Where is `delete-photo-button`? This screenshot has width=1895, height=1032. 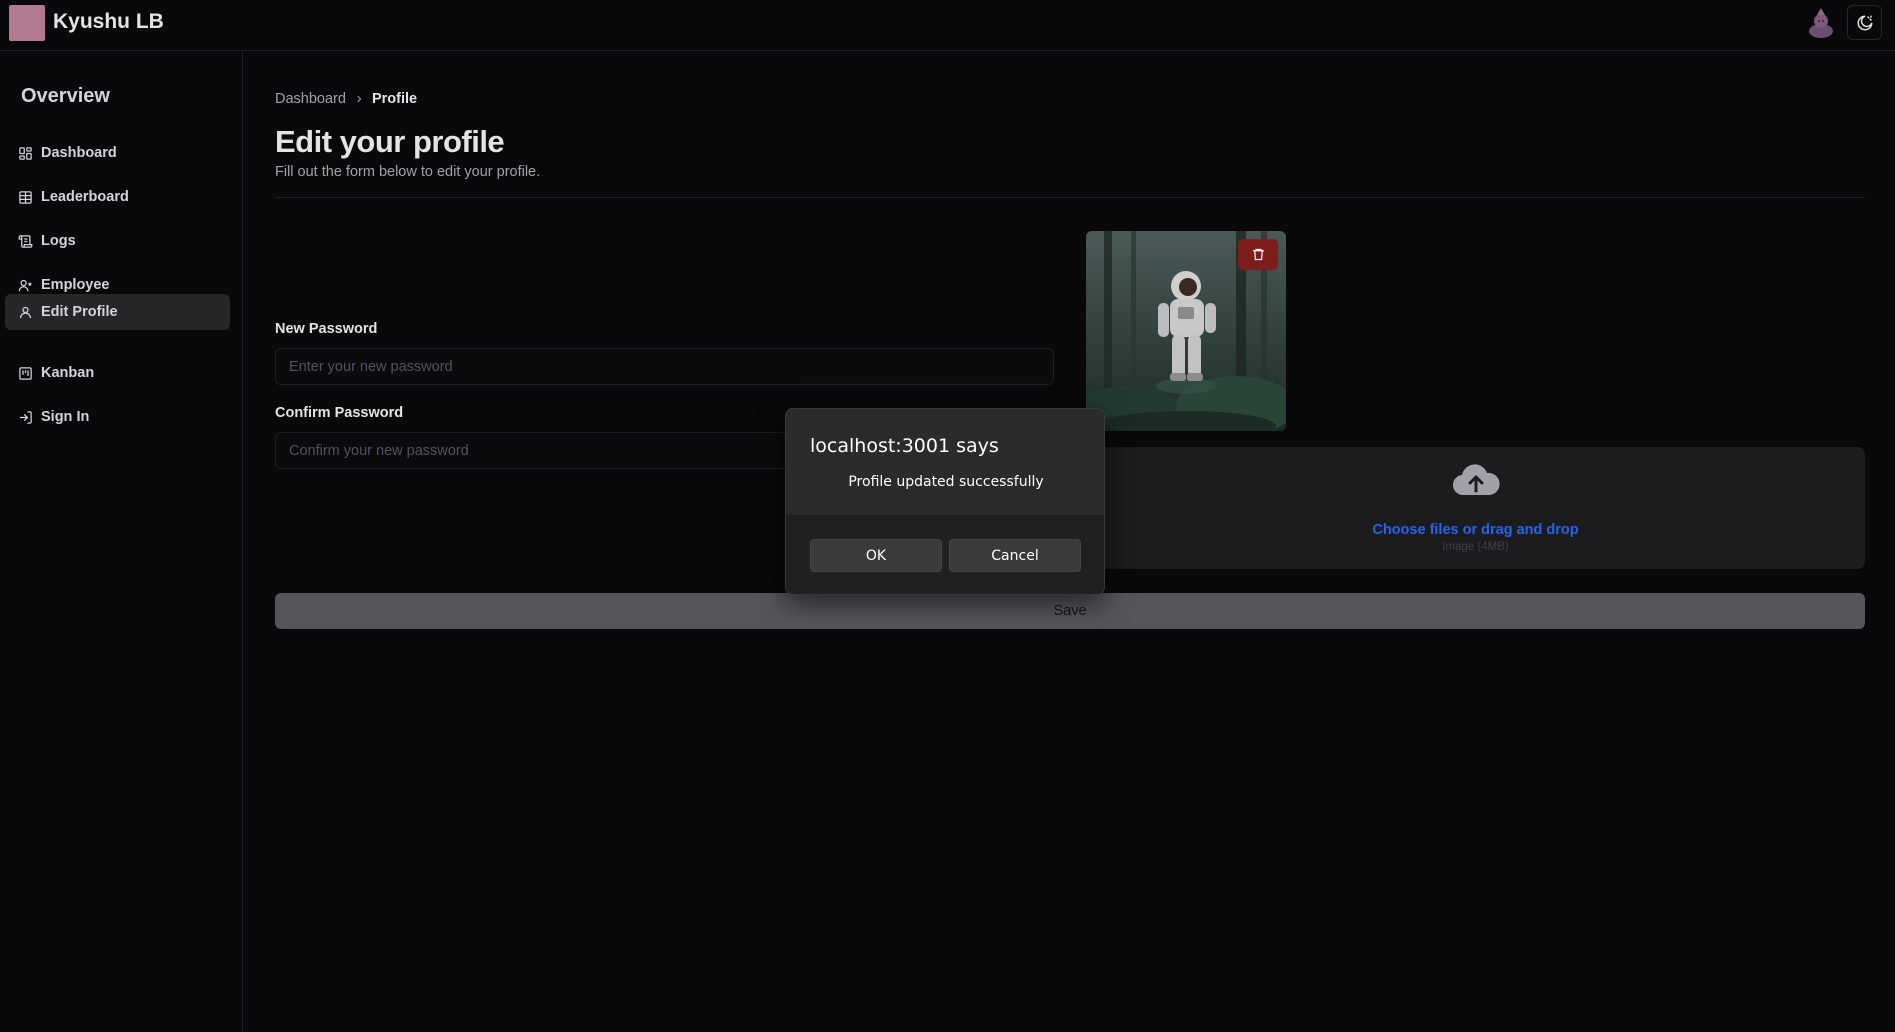
delete-photo-button is located at coordinates (1258, 254).